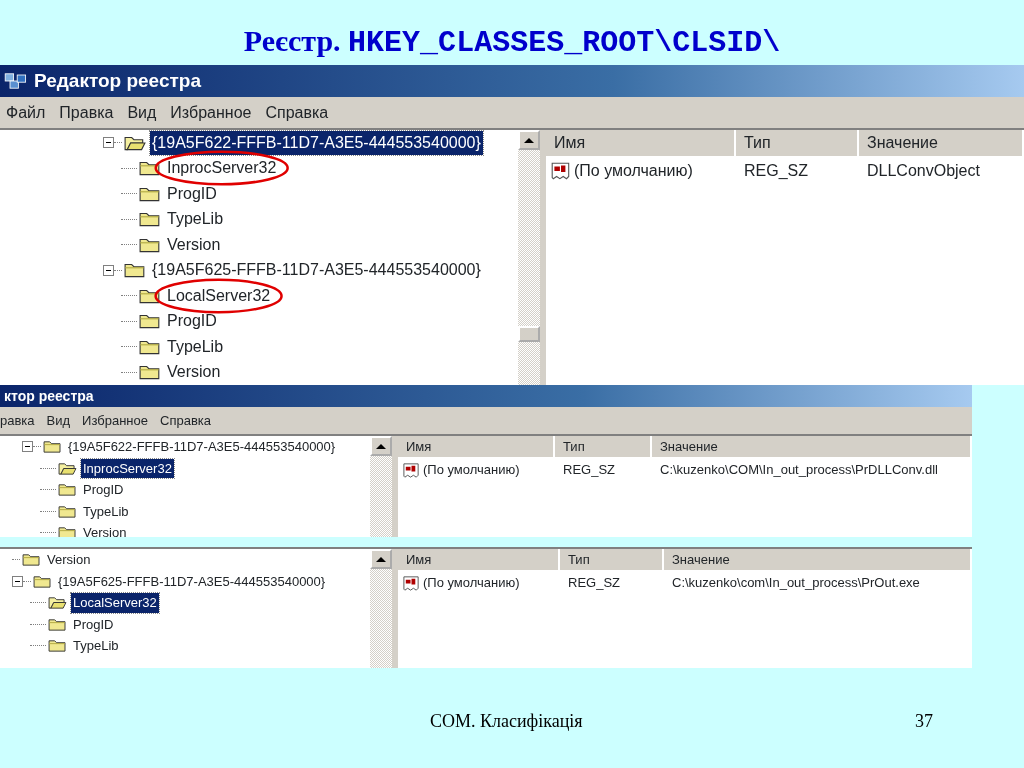 Image resolution: width=1024 pixels, height=768 pixels. Describe the element at coordinates (117, 80) in the screenshot. I see `window-title: Редактор реестра` at that location.